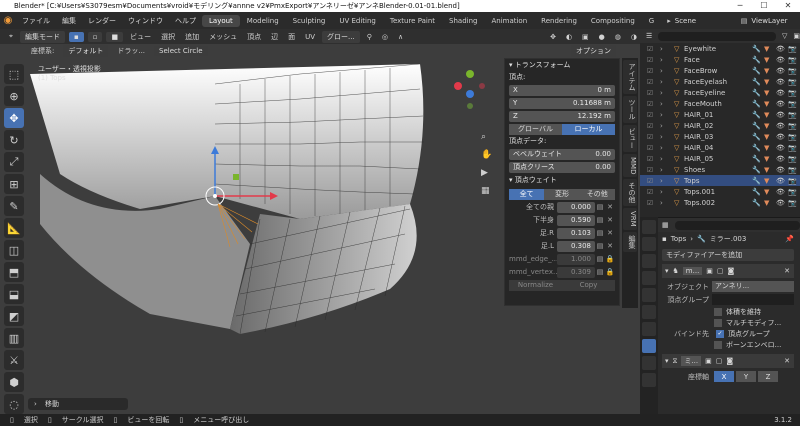 This screenshot has width=800, height=426. Describe the element at coordinates (720, 92) in the screenshot. I see `outliner-item: ☑ › ▽ FaceEyeline 🔧 ▼ 👁 📷` at that location.